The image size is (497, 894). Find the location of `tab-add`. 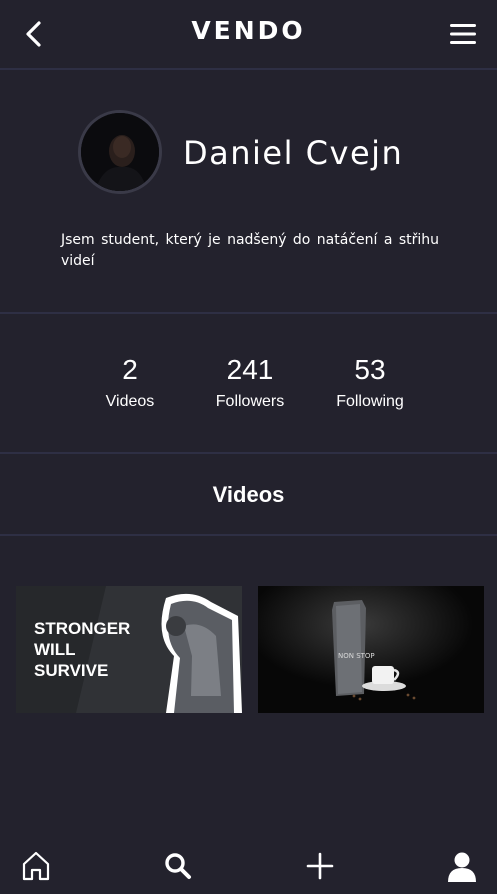

tab-add is located at coordinates (320, 866).